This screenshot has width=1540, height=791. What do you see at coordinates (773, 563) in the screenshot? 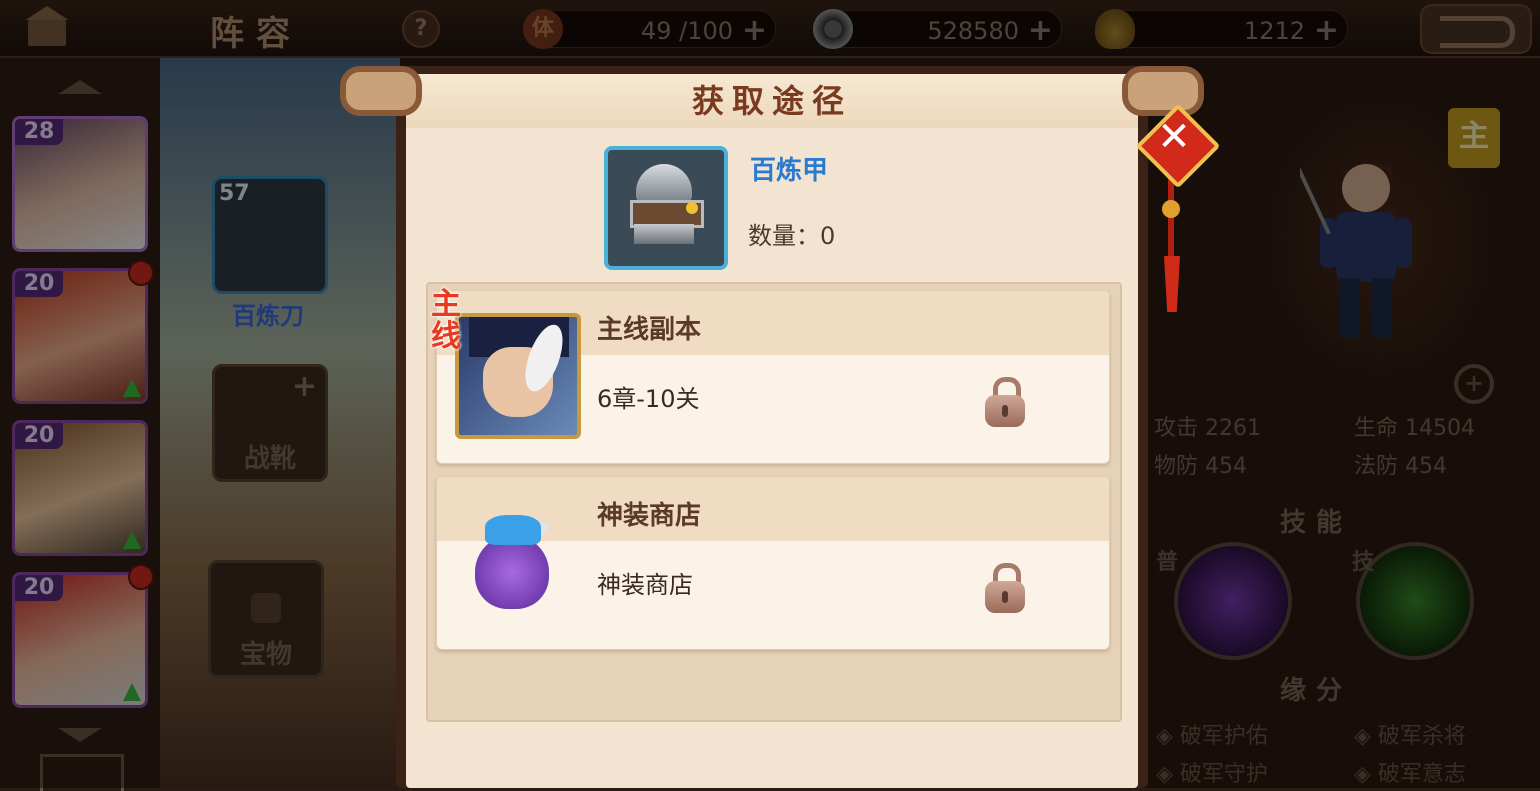
I see `source-card-equipment-shop: 神装商店 神装商店` at bounding box center [773, 563].